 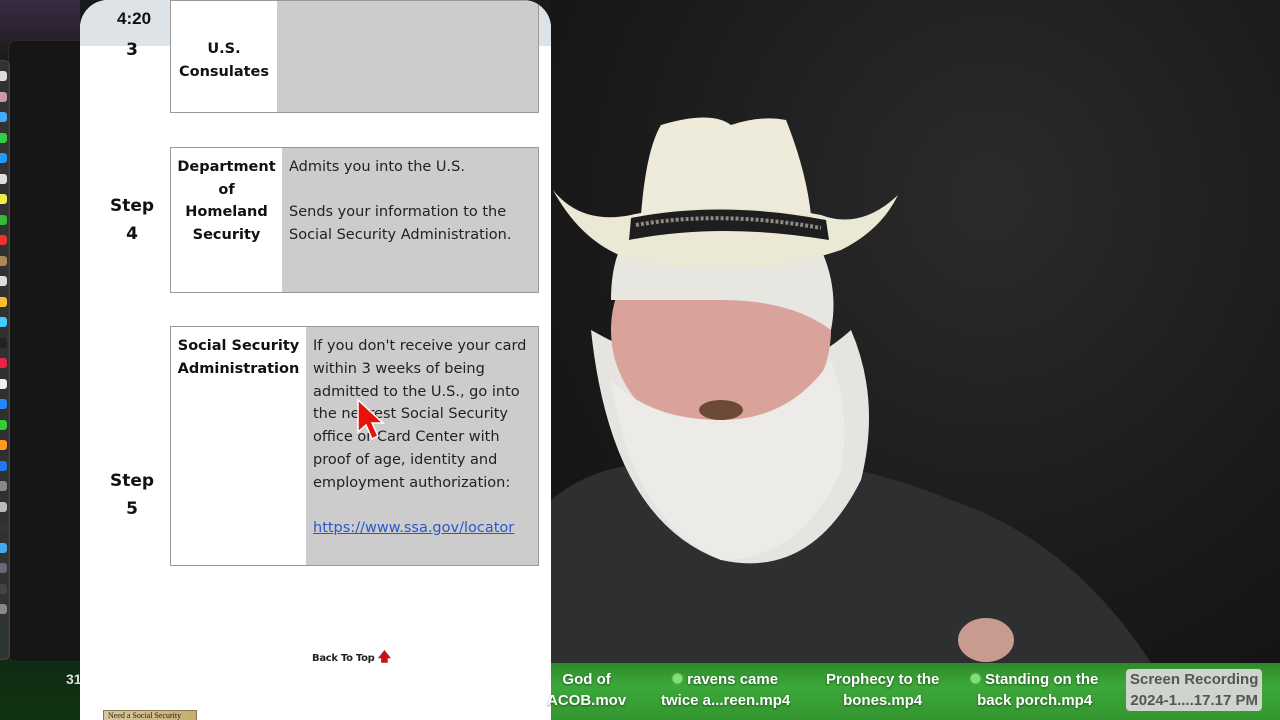 I want to click on agency-cell: U.S. Consulates, so click(x=224, y=56).